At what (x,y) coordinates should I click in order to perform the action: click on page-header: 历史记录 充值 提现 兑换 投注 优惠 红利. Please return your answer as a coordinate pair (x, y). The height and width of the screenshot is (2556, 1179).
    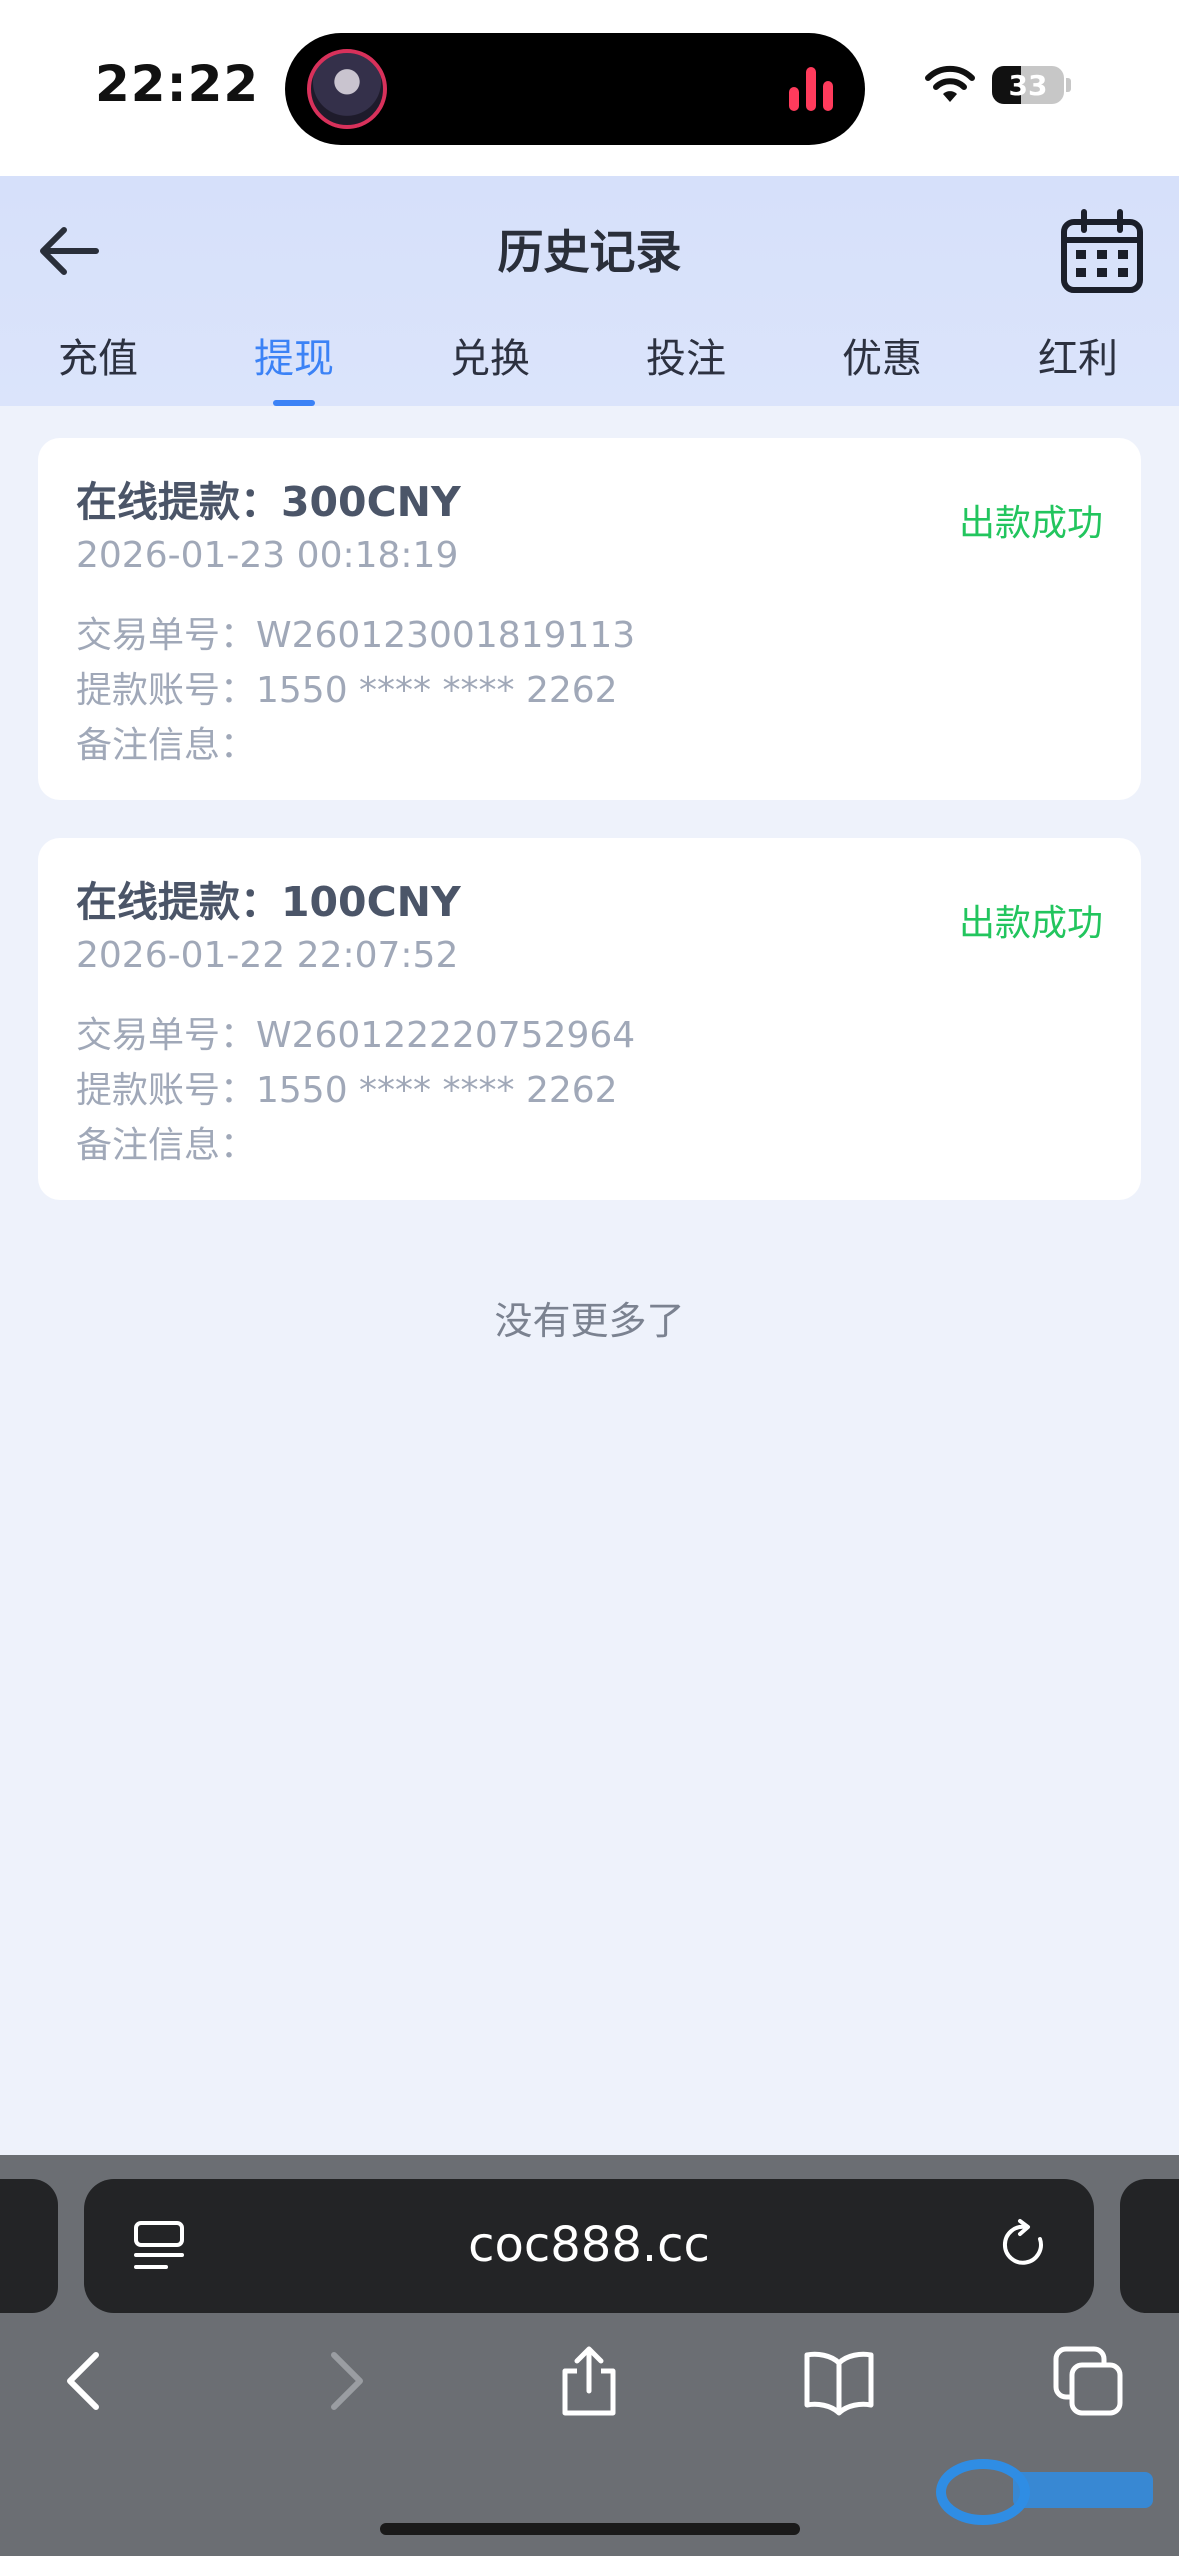
    Looking at the image, I should click on (589, 291).